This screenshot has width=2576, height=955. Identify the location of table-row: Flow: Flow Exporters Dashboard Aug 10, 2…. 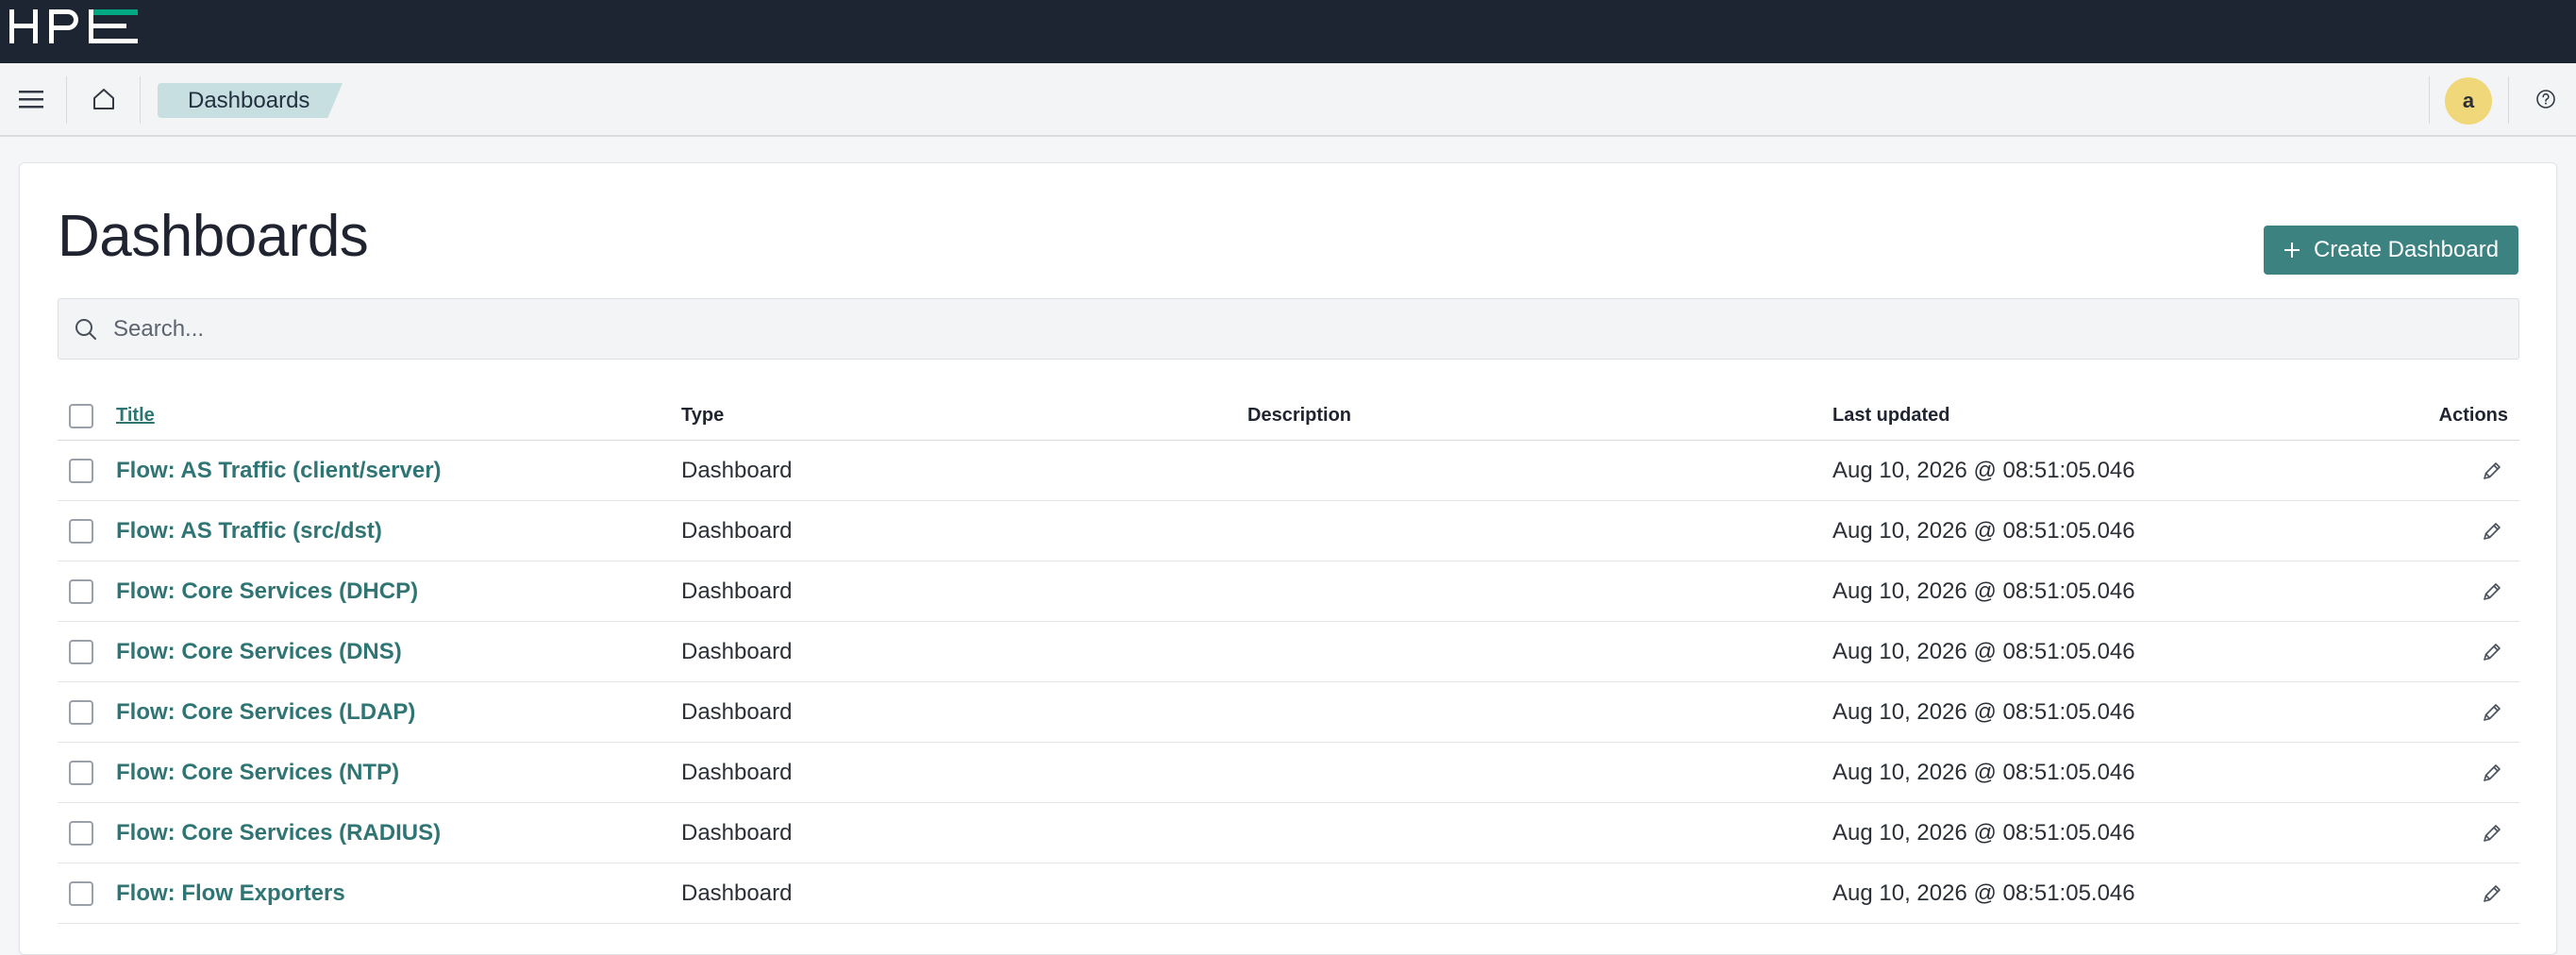
(1288, 894).